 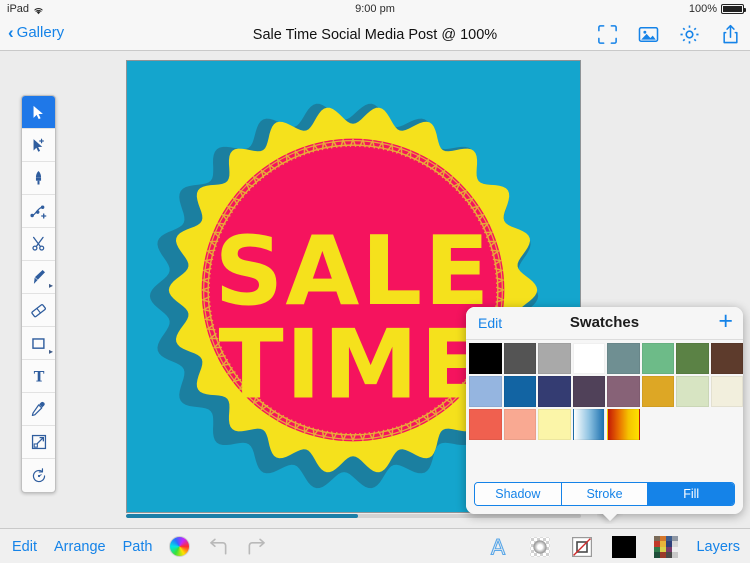 What do you see at coordinates (733, 9) in the screenshot?
I see `battery-full-icon` at bounding box center [733, 9].